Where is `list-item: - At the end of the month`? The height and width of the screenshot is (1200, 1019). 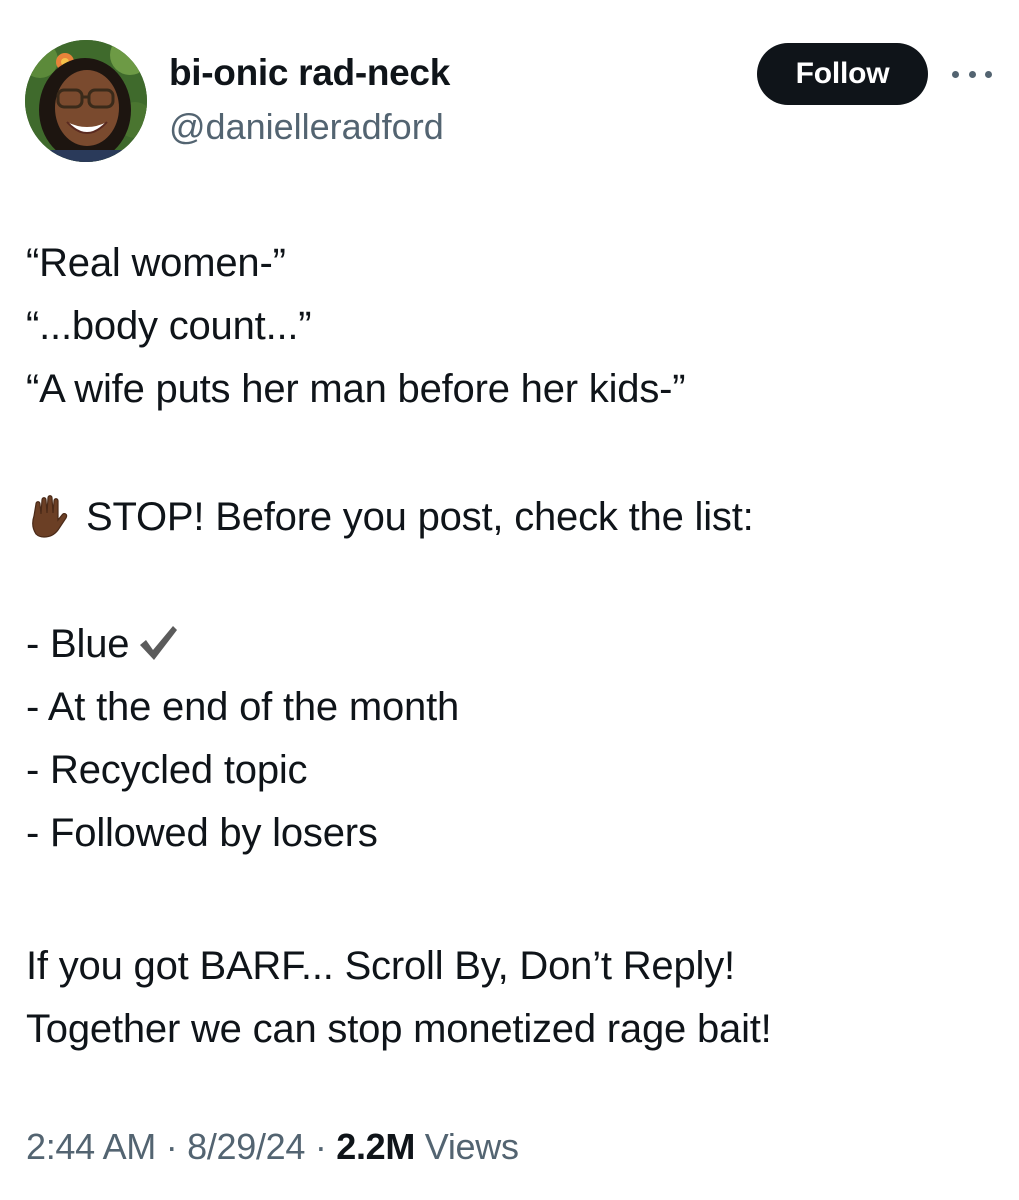
list-item: - At the end of the month is located at coordinates (243, 707).